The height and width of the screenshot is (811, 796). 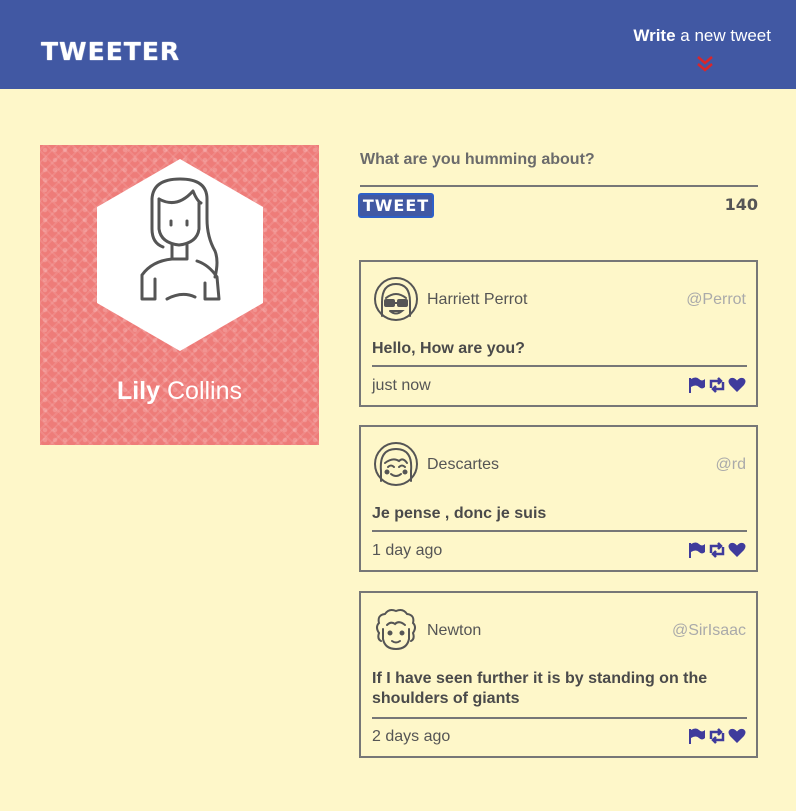 I want to click on tweet-author: Newton, so click(x=454, y=631).